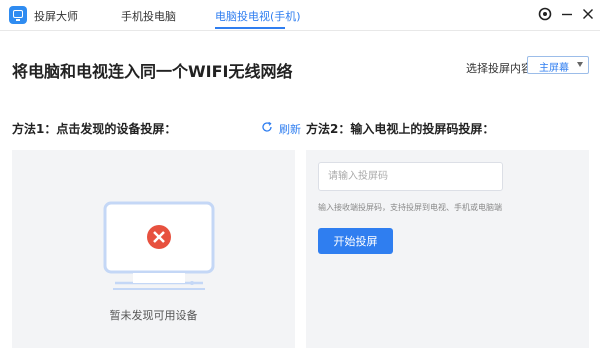 Image resolution: width=600 pixels, height=348 pixels. What do you see at coordinates (56, 16) in the screenshot?
I see `app-name: 投屏大师` at bounding box center [56, 16].